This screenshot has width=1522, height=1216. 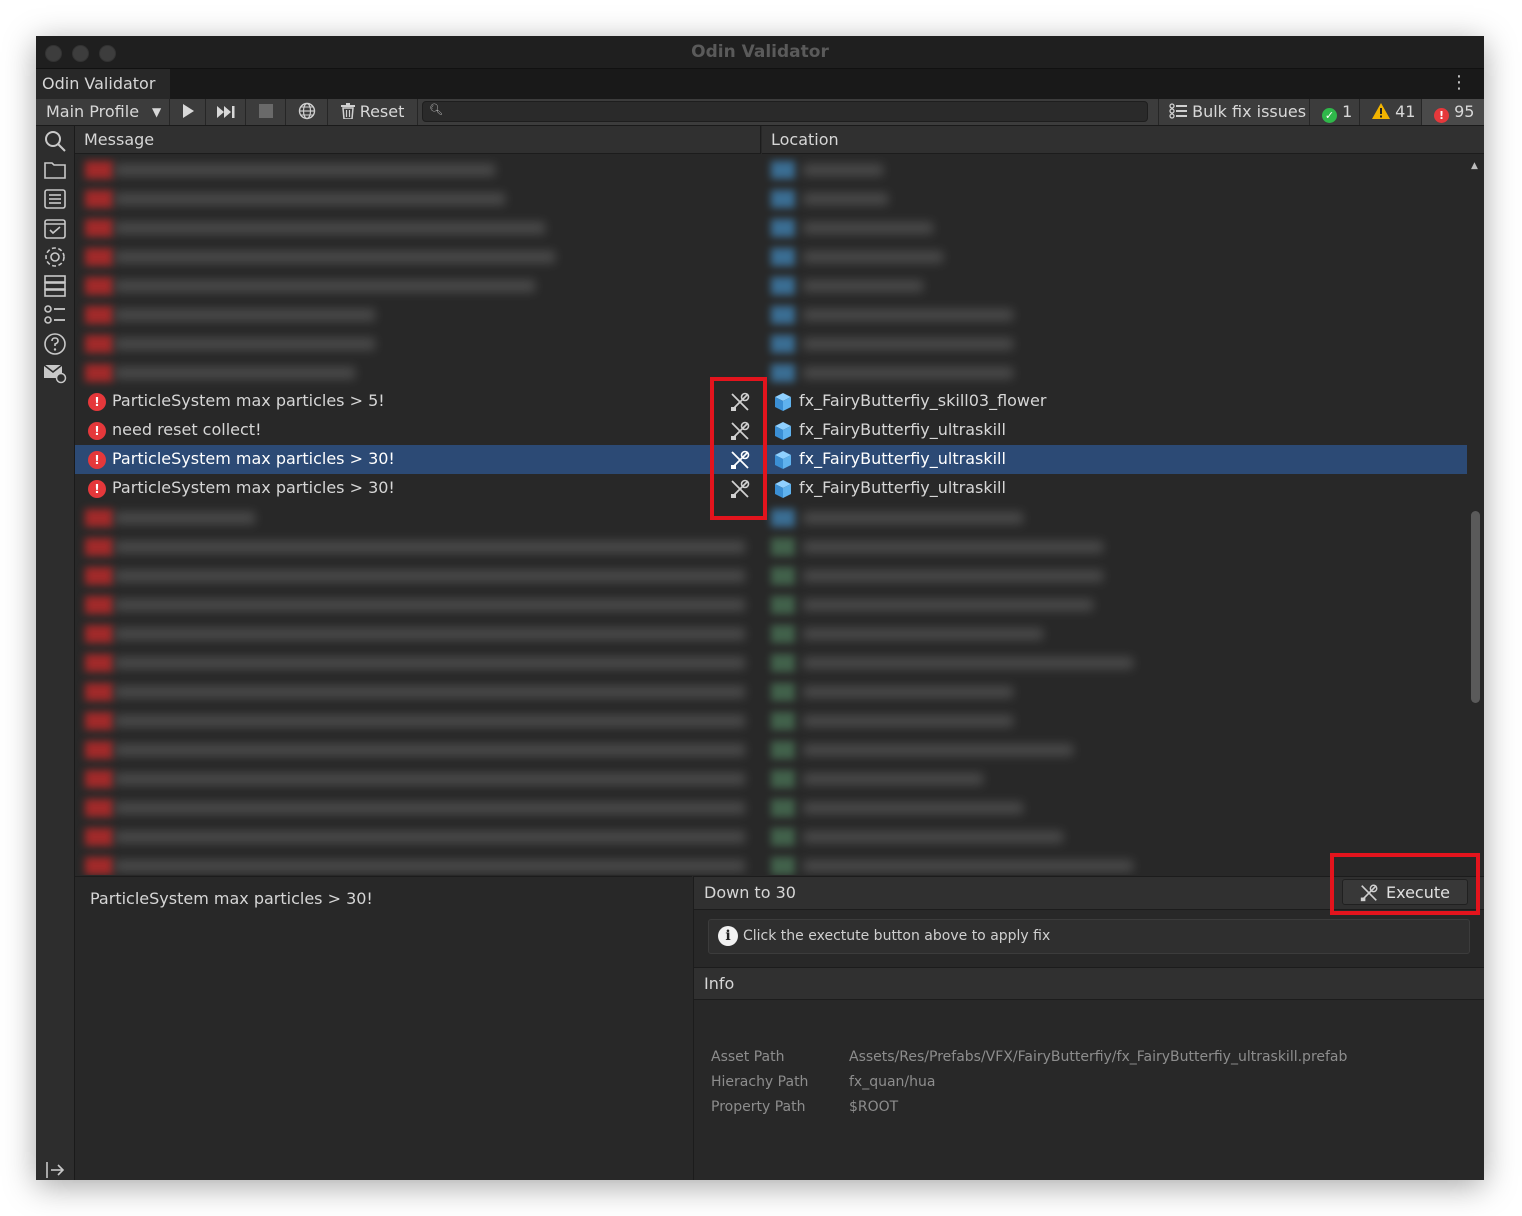 I want to click on help-icon, so click(x=55, y=344).